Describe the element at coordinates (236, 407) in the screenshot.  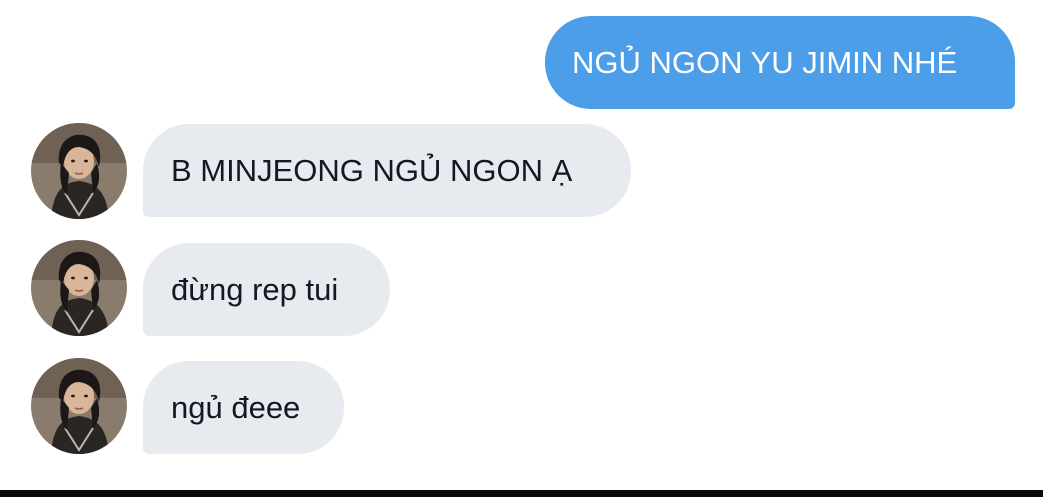
I see `message-text: ngủ đeee` at that location.